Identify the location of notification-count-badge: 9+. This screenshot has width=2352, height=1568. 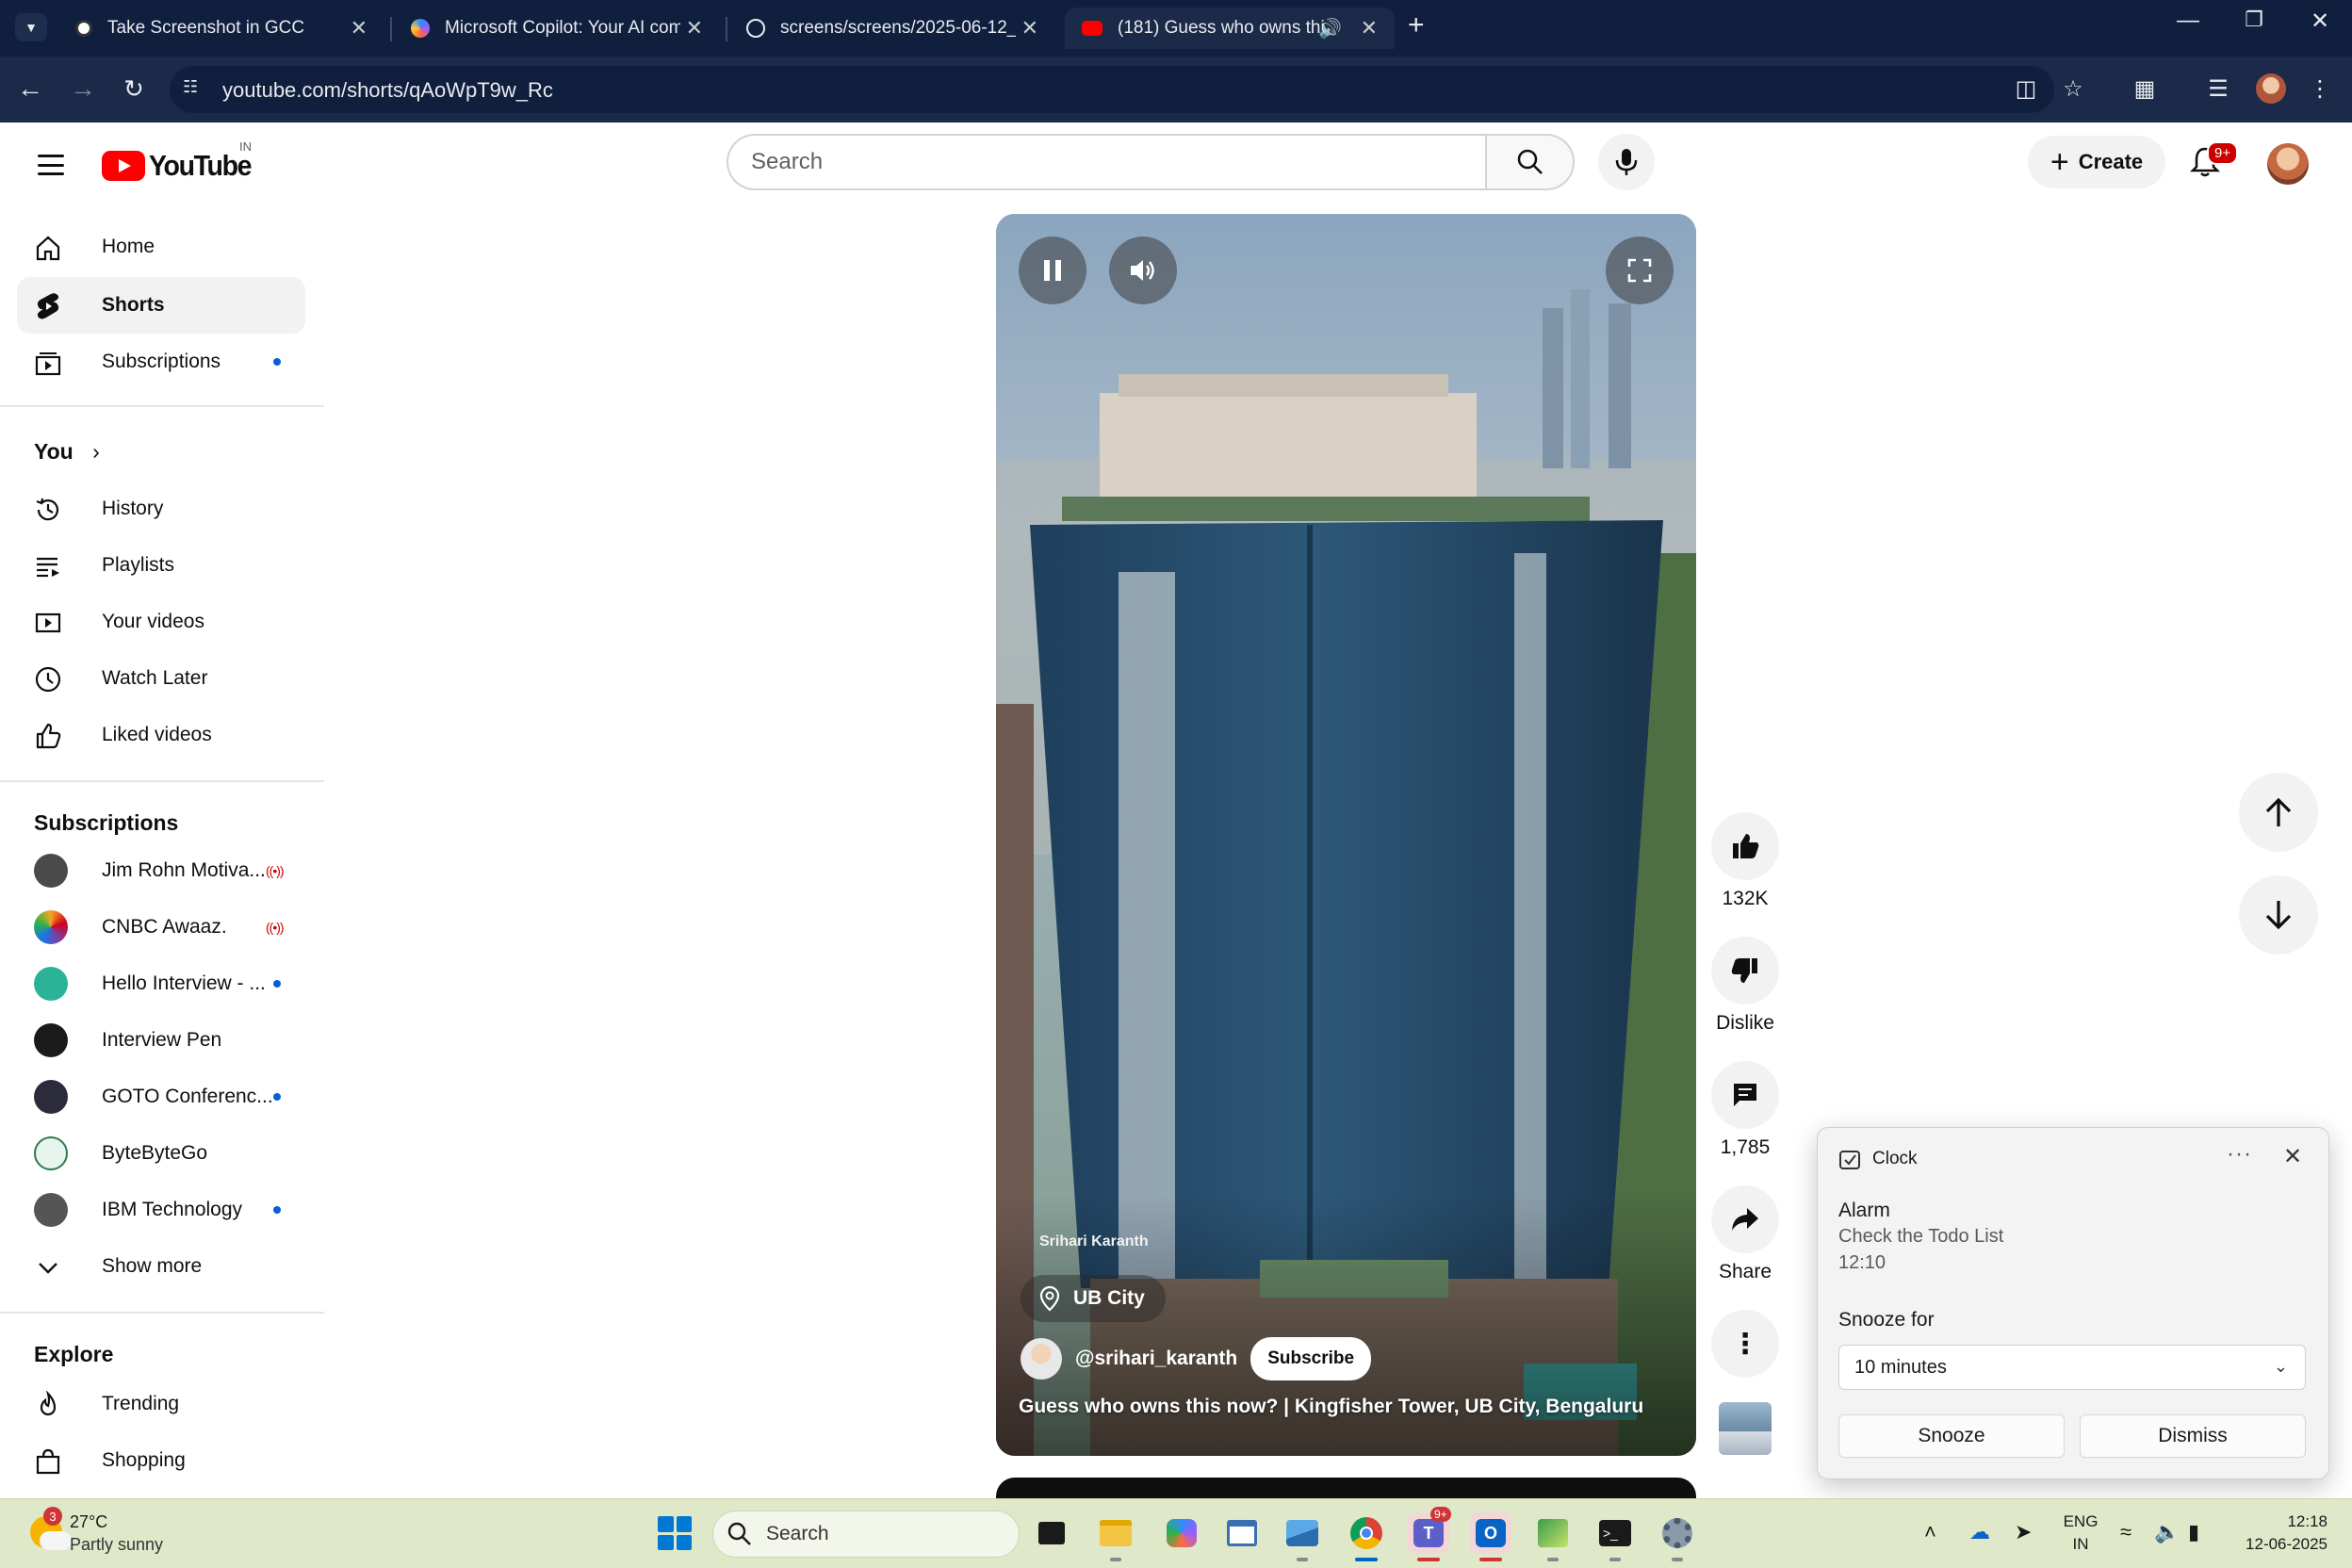
(2223, 153).